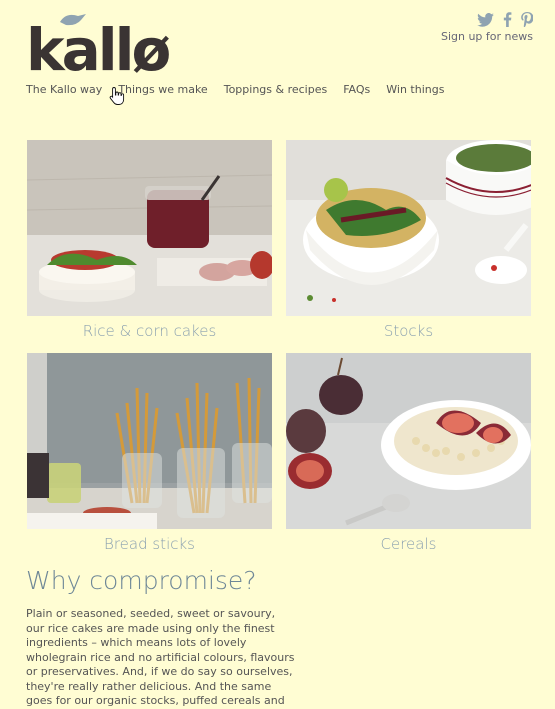  Describe the element at coordinates (356, 89) in the screenshot. I see `nav-item-faqs: FAQs` at that location.